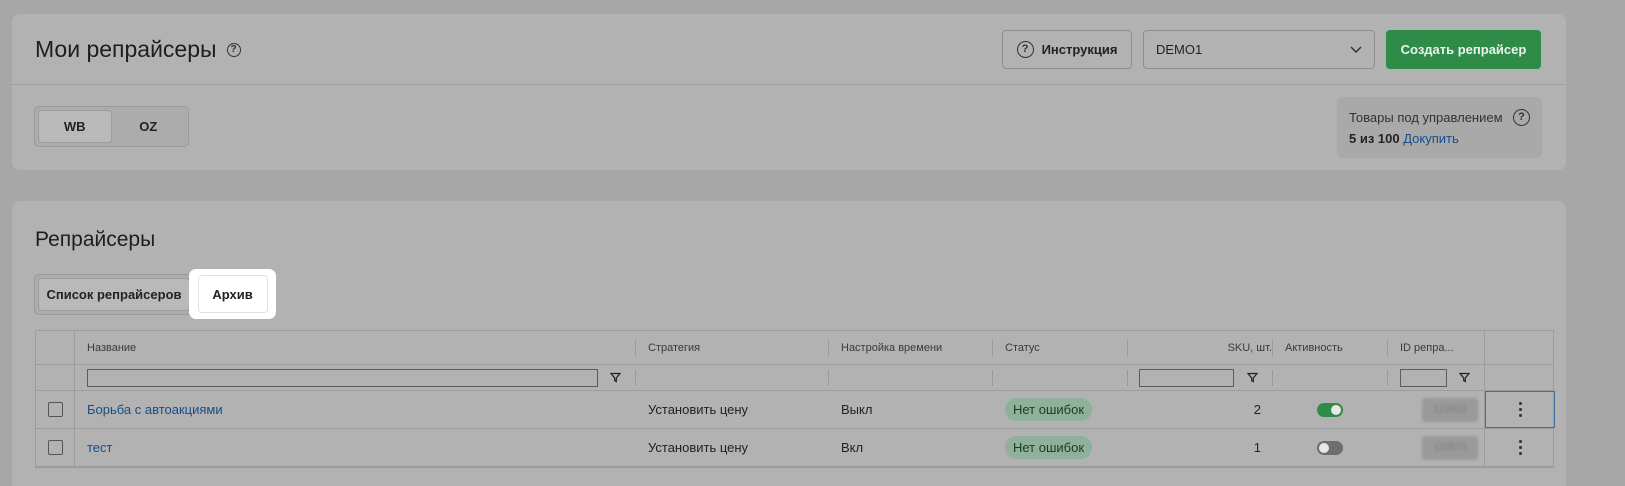  Describe the element at coordinates (155, 409) in the screenshot. I see `repricer-name-link: Борьба с автоакциями` at that location.